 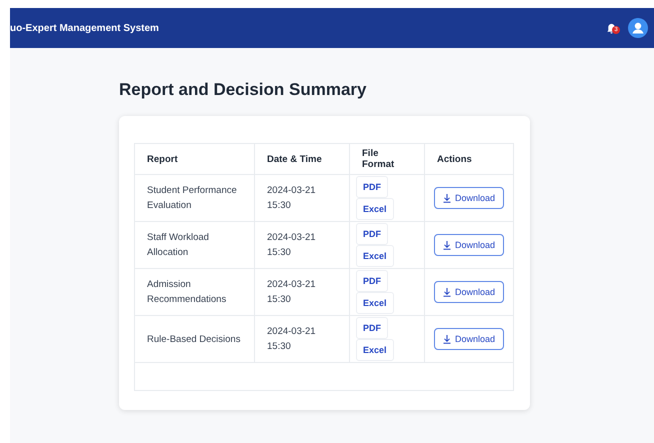 What do you see at coordinates (194, 292) in the screenshot?
I see `report-name-cell: Admission Recommendations` at bounding box center [194, 292].